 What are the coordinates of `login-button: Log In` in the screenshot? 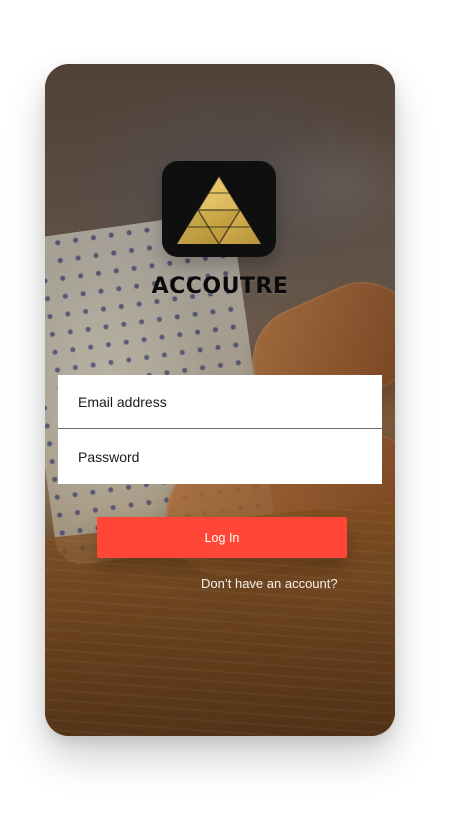 It's located at (222, 537).